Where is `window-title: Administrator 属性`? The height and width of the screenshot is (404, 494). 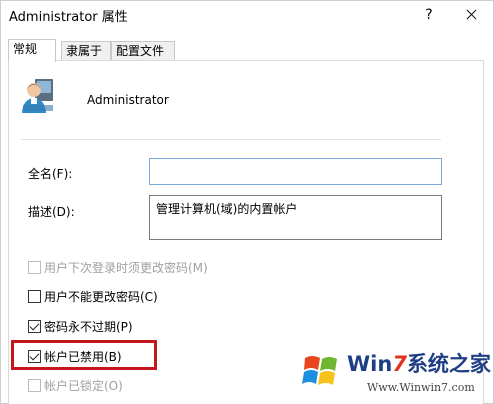 window-title: Administrator 属性 is located at coordinates (68, 17).